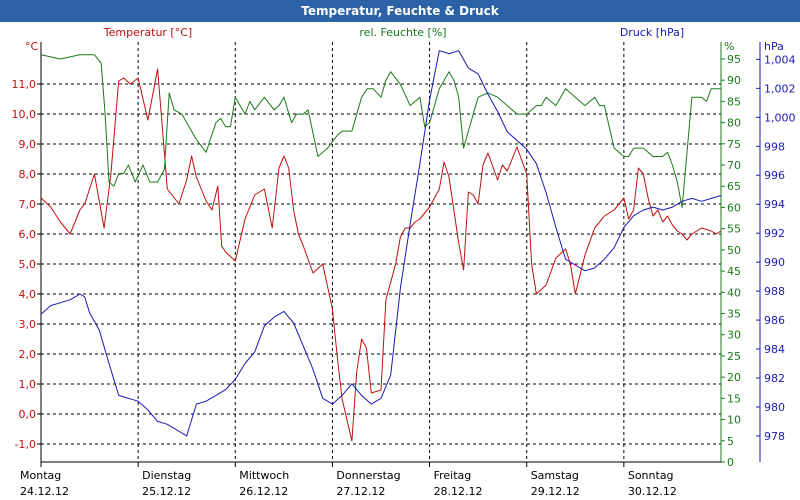  I want to click on pressure-tick-label: 984, so click(774, 349).